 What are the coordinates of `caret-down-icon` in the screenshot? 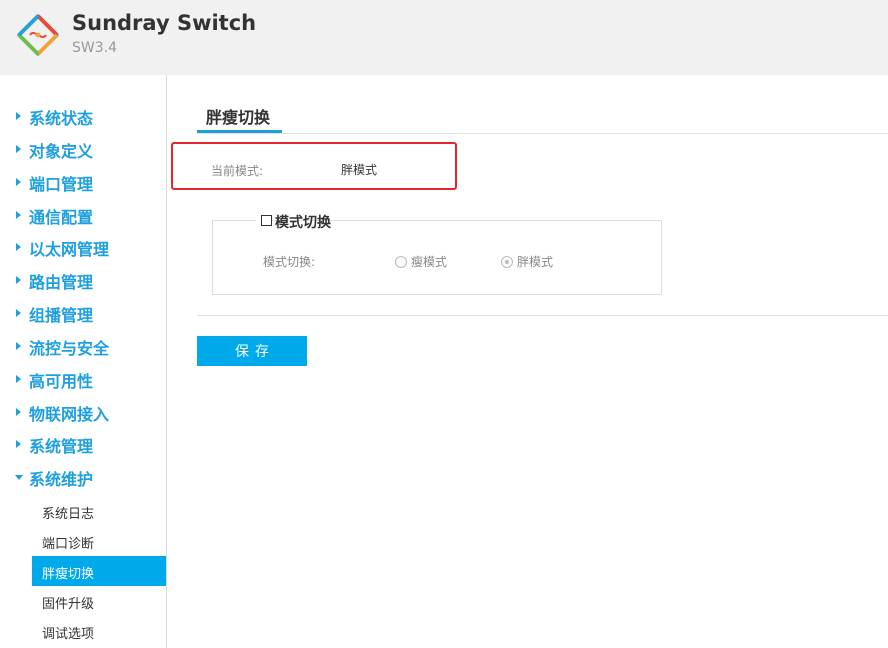 It's located at (19, 477).